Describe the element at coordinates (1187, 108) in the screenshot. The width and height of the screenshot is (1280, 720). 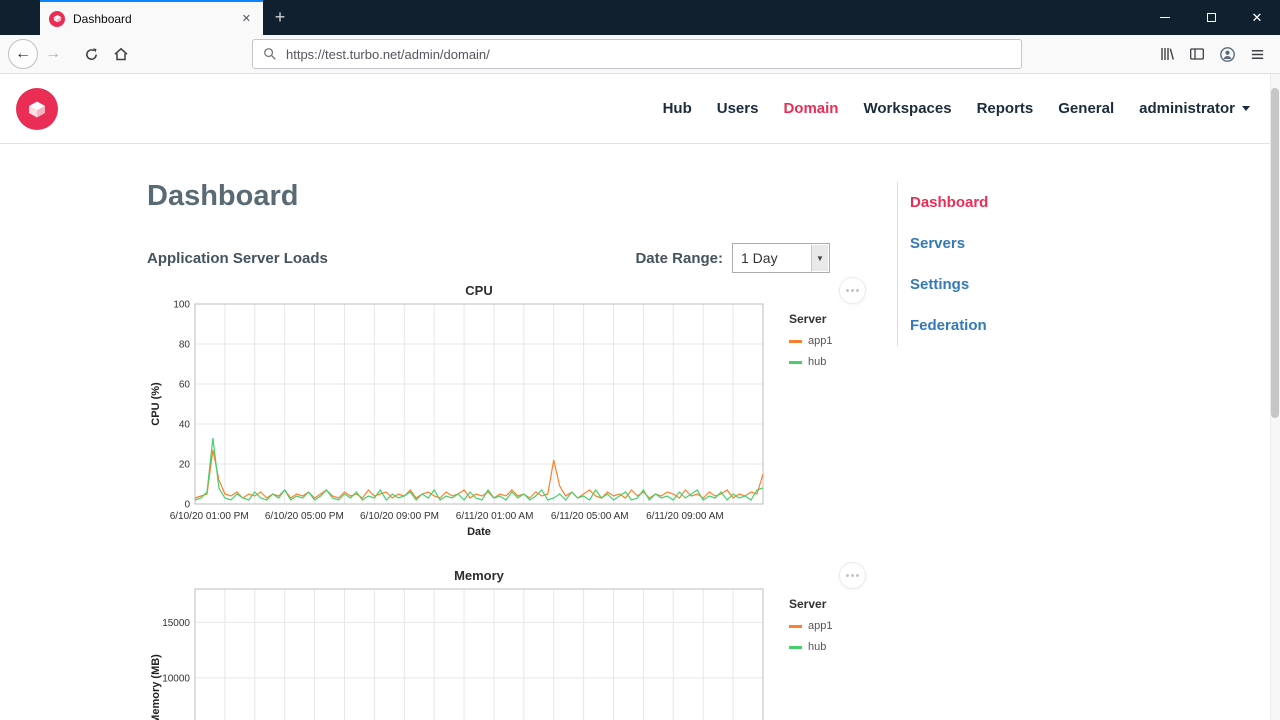
I see `user-menu-label: administrator` at that location.